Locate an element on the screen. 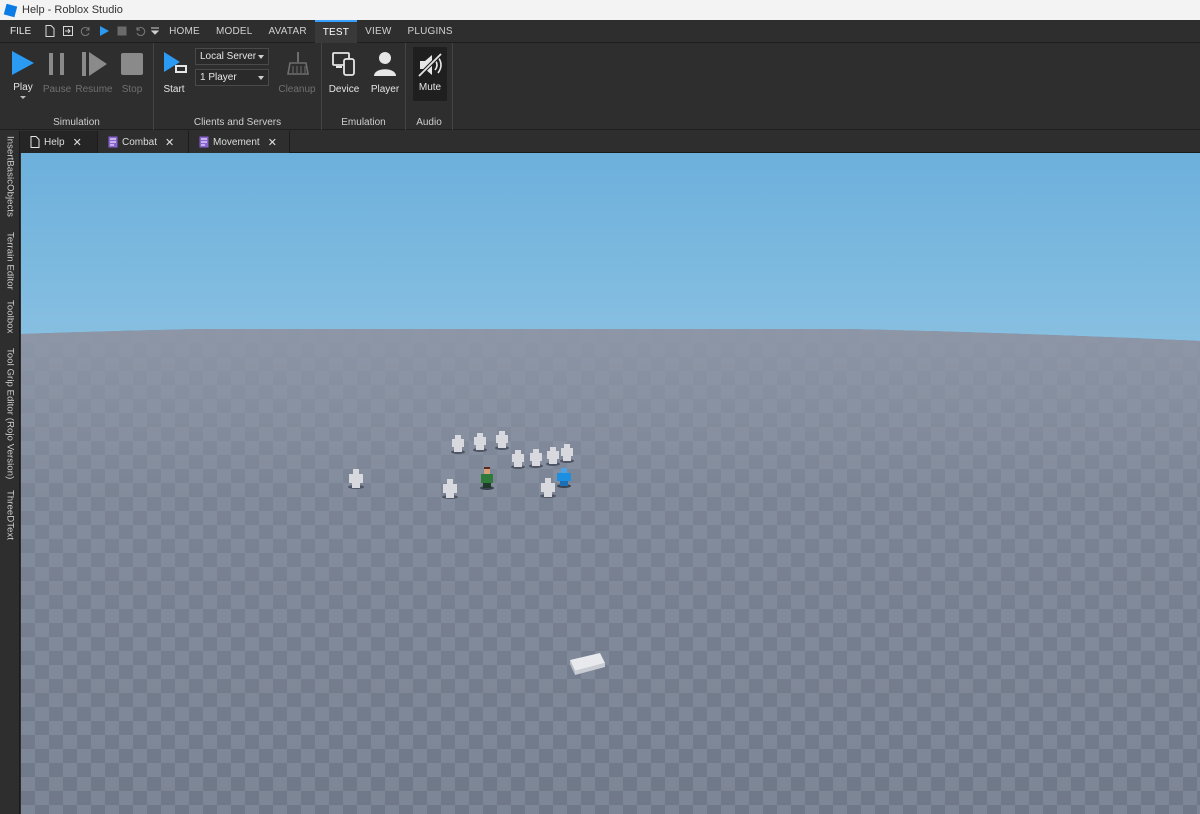 The height and width of the screenshot is (814, 1200). roblox-studio-logo-icon is located at coordinates (10, 10).